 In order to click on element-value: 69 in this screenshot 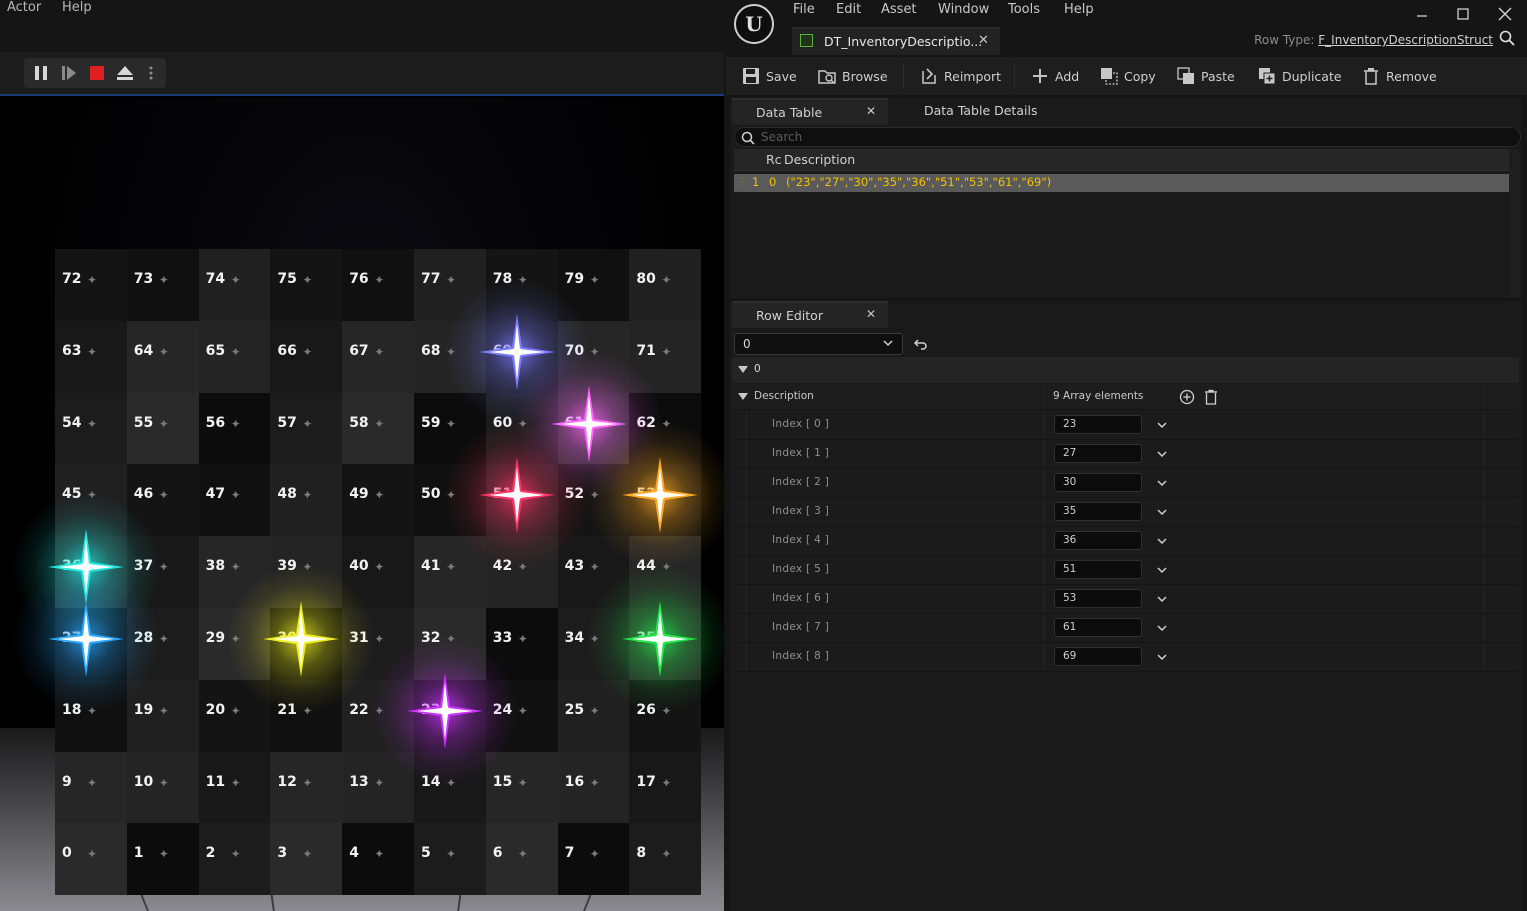, I will do `click(1070, 656)`.